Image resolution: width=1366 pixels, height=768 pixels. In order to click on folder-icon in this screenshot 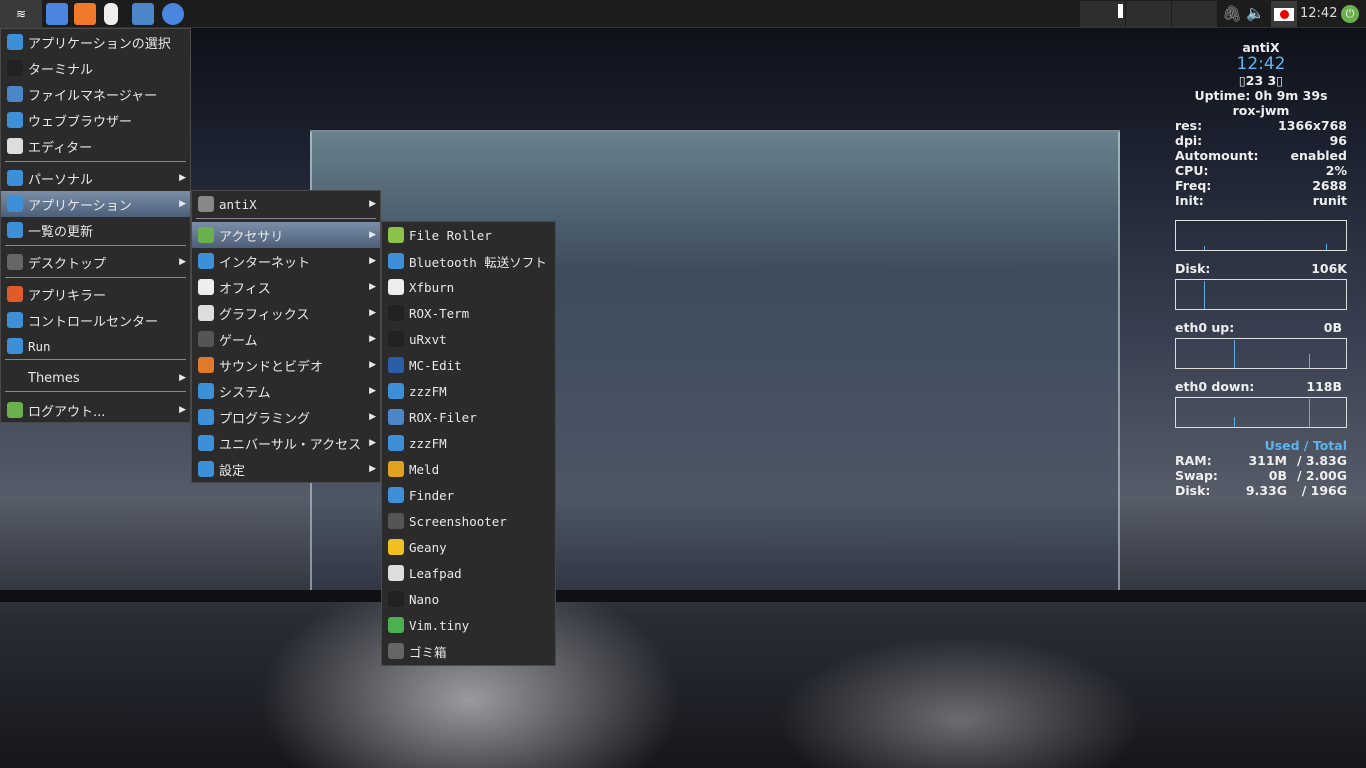, I will do `click(15, 94)`.